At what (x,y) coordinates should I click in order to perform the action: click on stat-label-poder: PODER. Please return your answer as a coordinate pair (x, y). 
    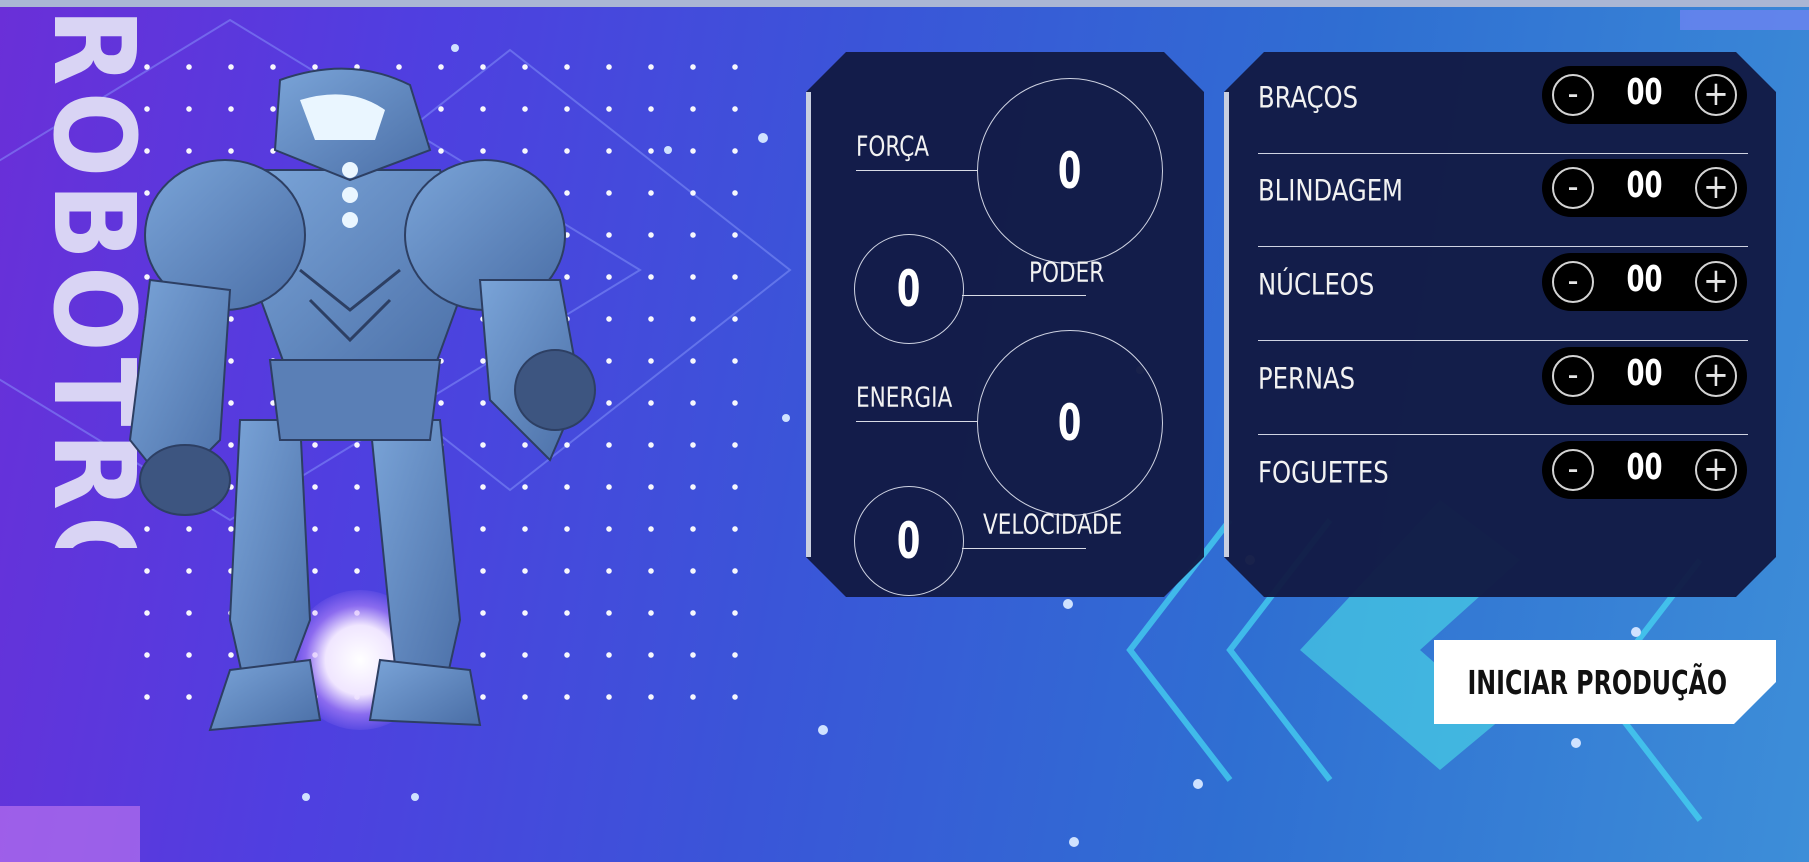
    Looking at the image, I should click on (1067, 272).